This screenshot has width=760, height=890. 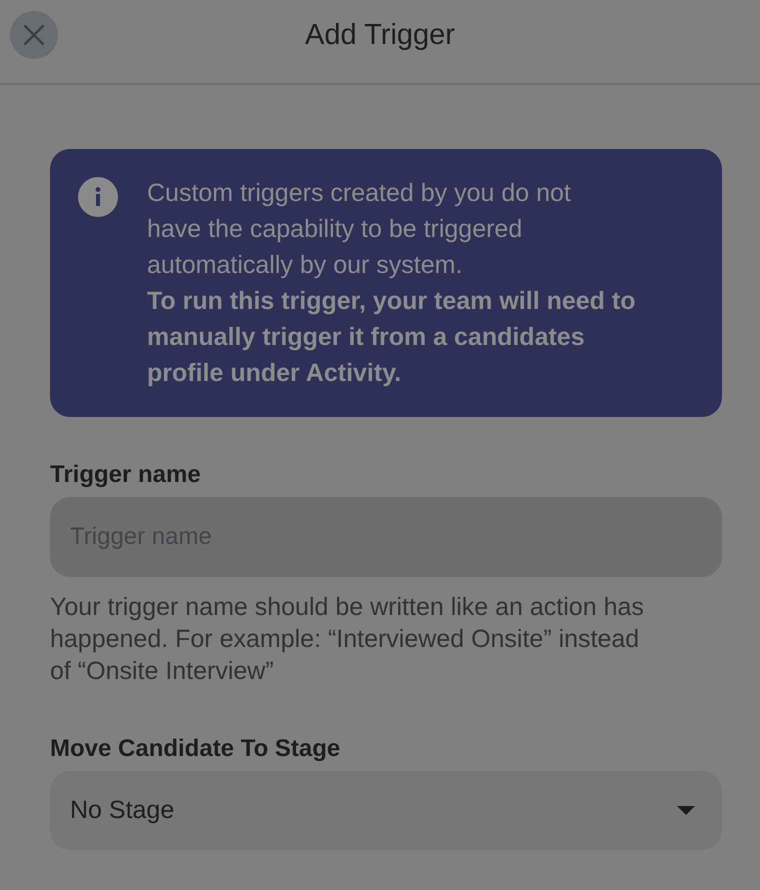 What do you see at coordinates (380, 35) in the screenshot?
I see `dialog-title: Add Trigger` at bounding box center [380, 35].